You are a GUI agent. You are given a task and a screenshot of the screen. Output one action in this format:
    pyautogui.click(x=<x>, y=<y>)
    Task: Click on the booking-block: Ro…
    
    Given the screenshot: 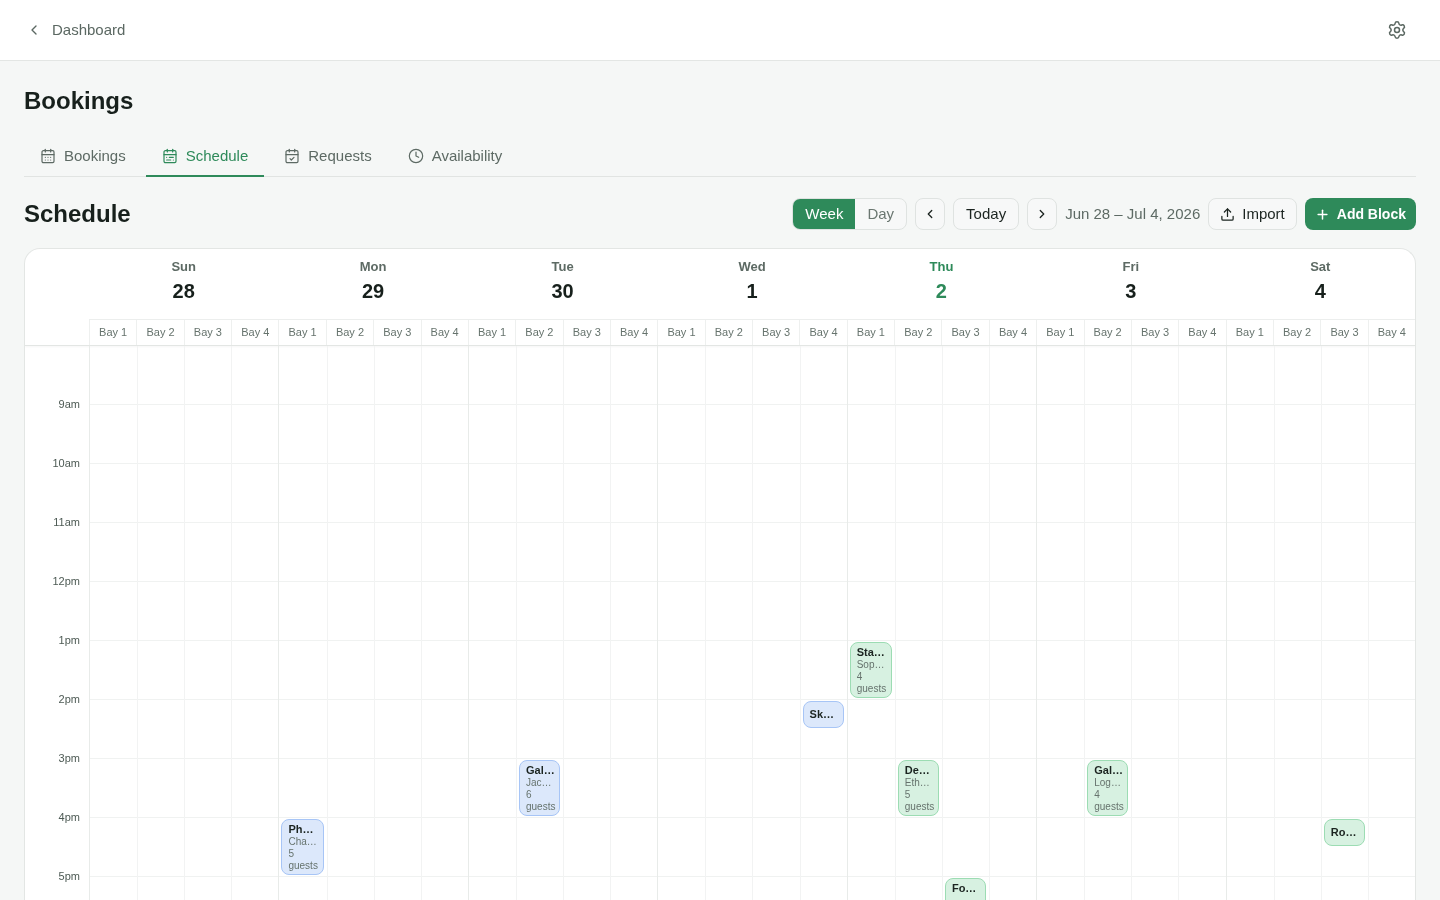 What is the action you would take?
    pyautogui.click(x=1344, y=832)
    